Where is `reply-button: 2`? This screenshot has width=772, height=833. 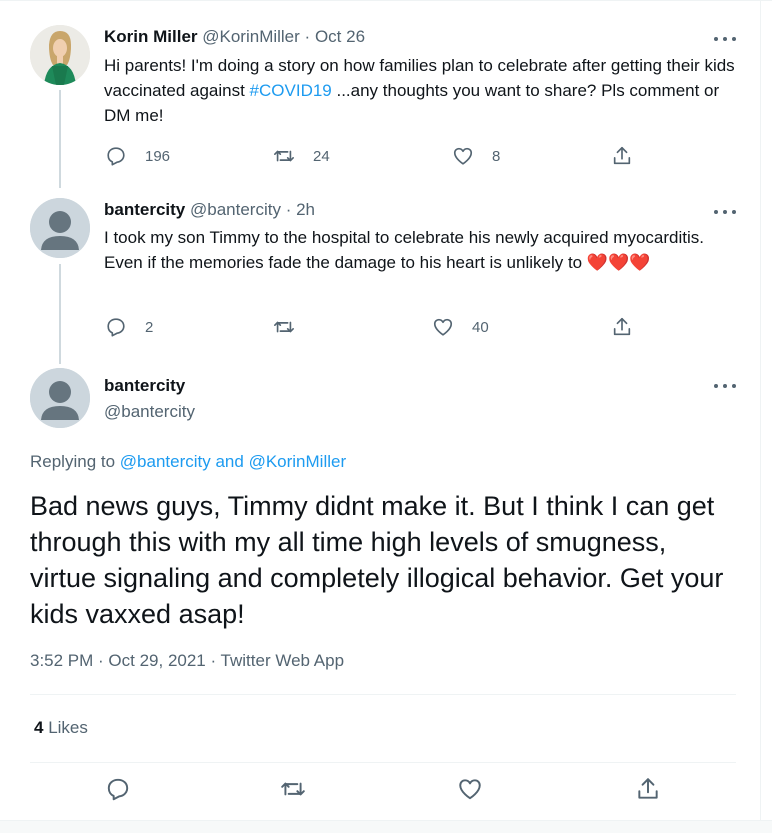 reply-button: 2 is located at coordinates (129, 327).